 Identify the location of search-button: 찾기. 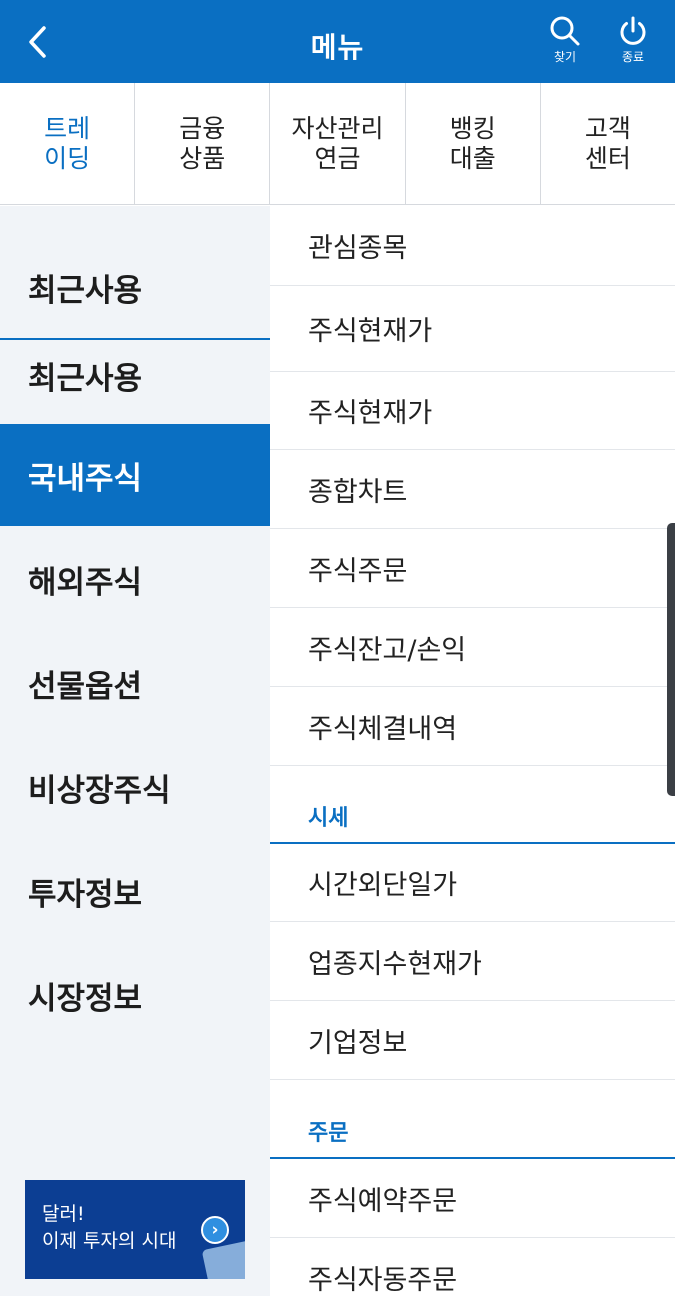
(565, 44).